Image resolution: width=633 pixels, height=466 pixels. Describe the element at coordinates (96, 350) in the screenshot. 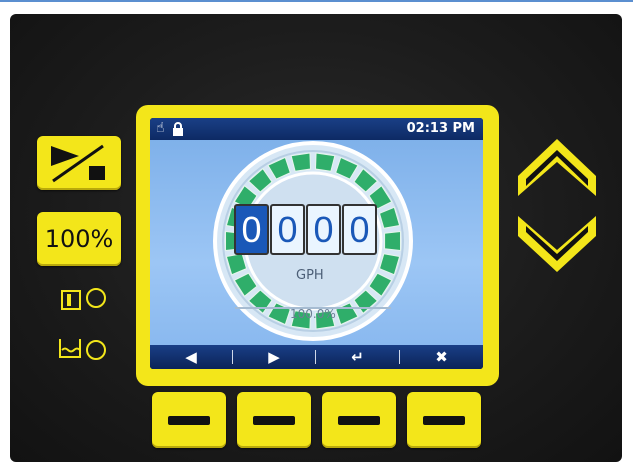

I see `tank-level-led` at that location.